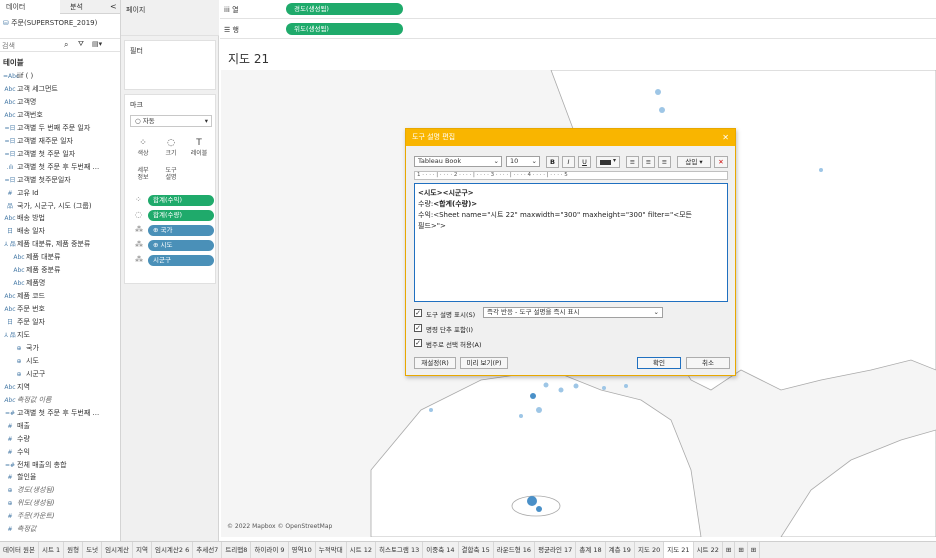 The width and height of the screenshot is (936, 558). Describe the element at coordinates (578, 9) in the screenshot. I see `columns-shelf: iii 열 경도(생성됨)` at that location.